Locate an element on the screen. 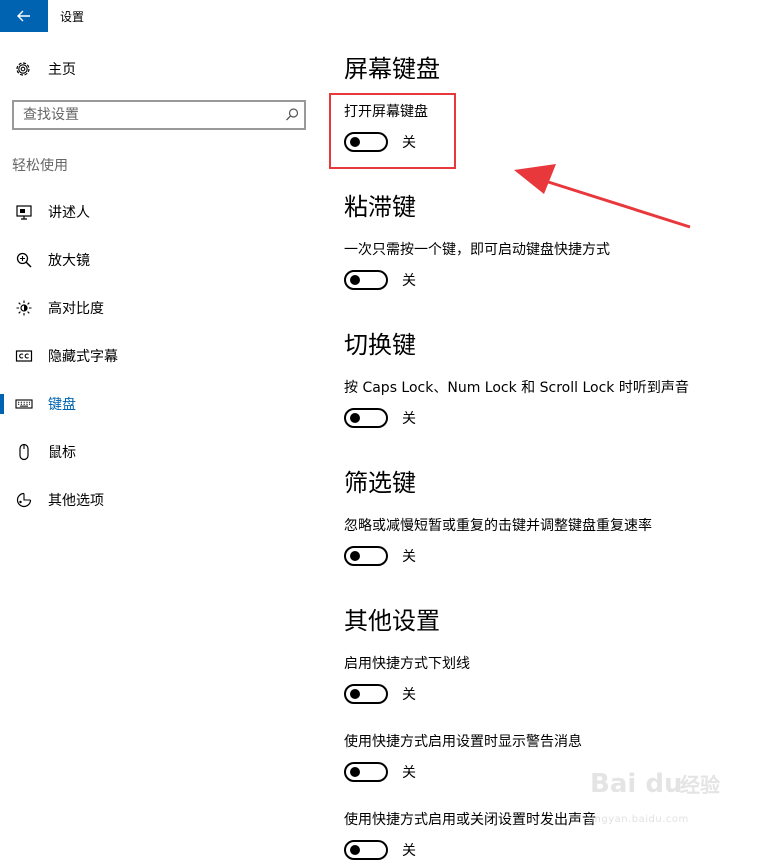 This screenshot has height=860, width=772. gear-icon is located at coordinates (23, 69).